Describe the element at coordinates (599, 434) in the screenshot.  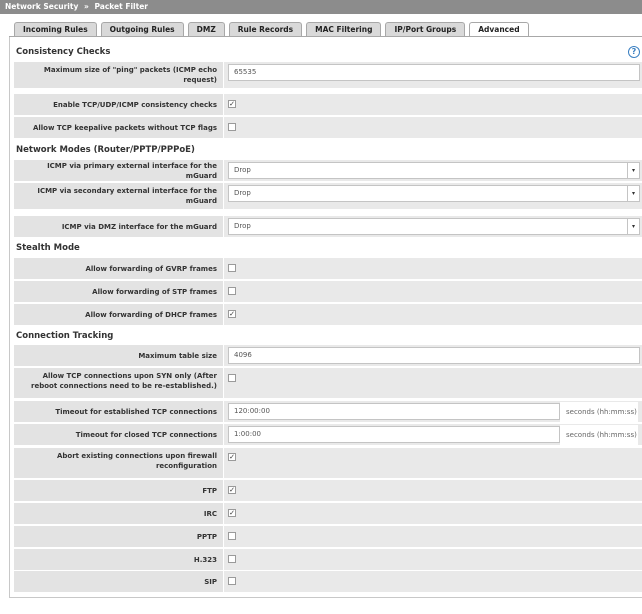
I see `closed-unit: seconds (hh:mm:ss)` at that location.